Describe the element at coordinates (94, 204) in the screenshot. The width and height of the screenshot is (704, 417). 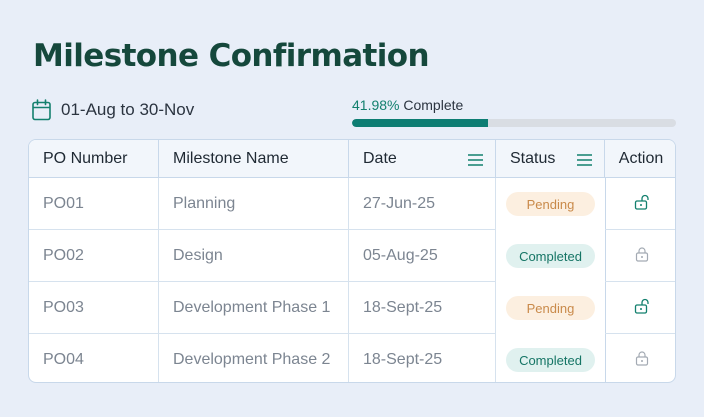
I see `cell-po: PO01` at that location.